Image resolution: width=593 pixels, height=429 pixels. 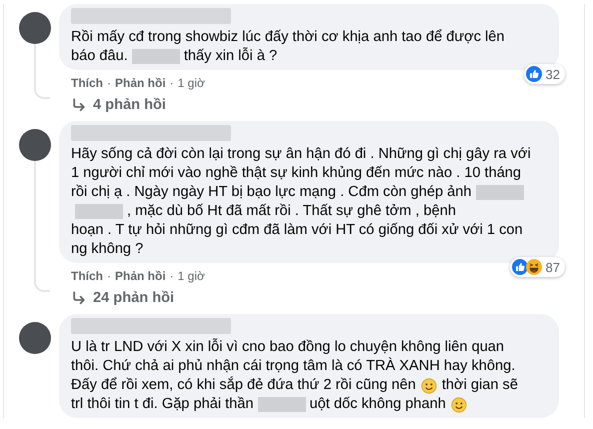 What do you see at coordinates (162, 404) in the screenshot?
I see `comment-text: trl thôi tin t đi. Gặp phải thần` at bounding box center [162, 404].